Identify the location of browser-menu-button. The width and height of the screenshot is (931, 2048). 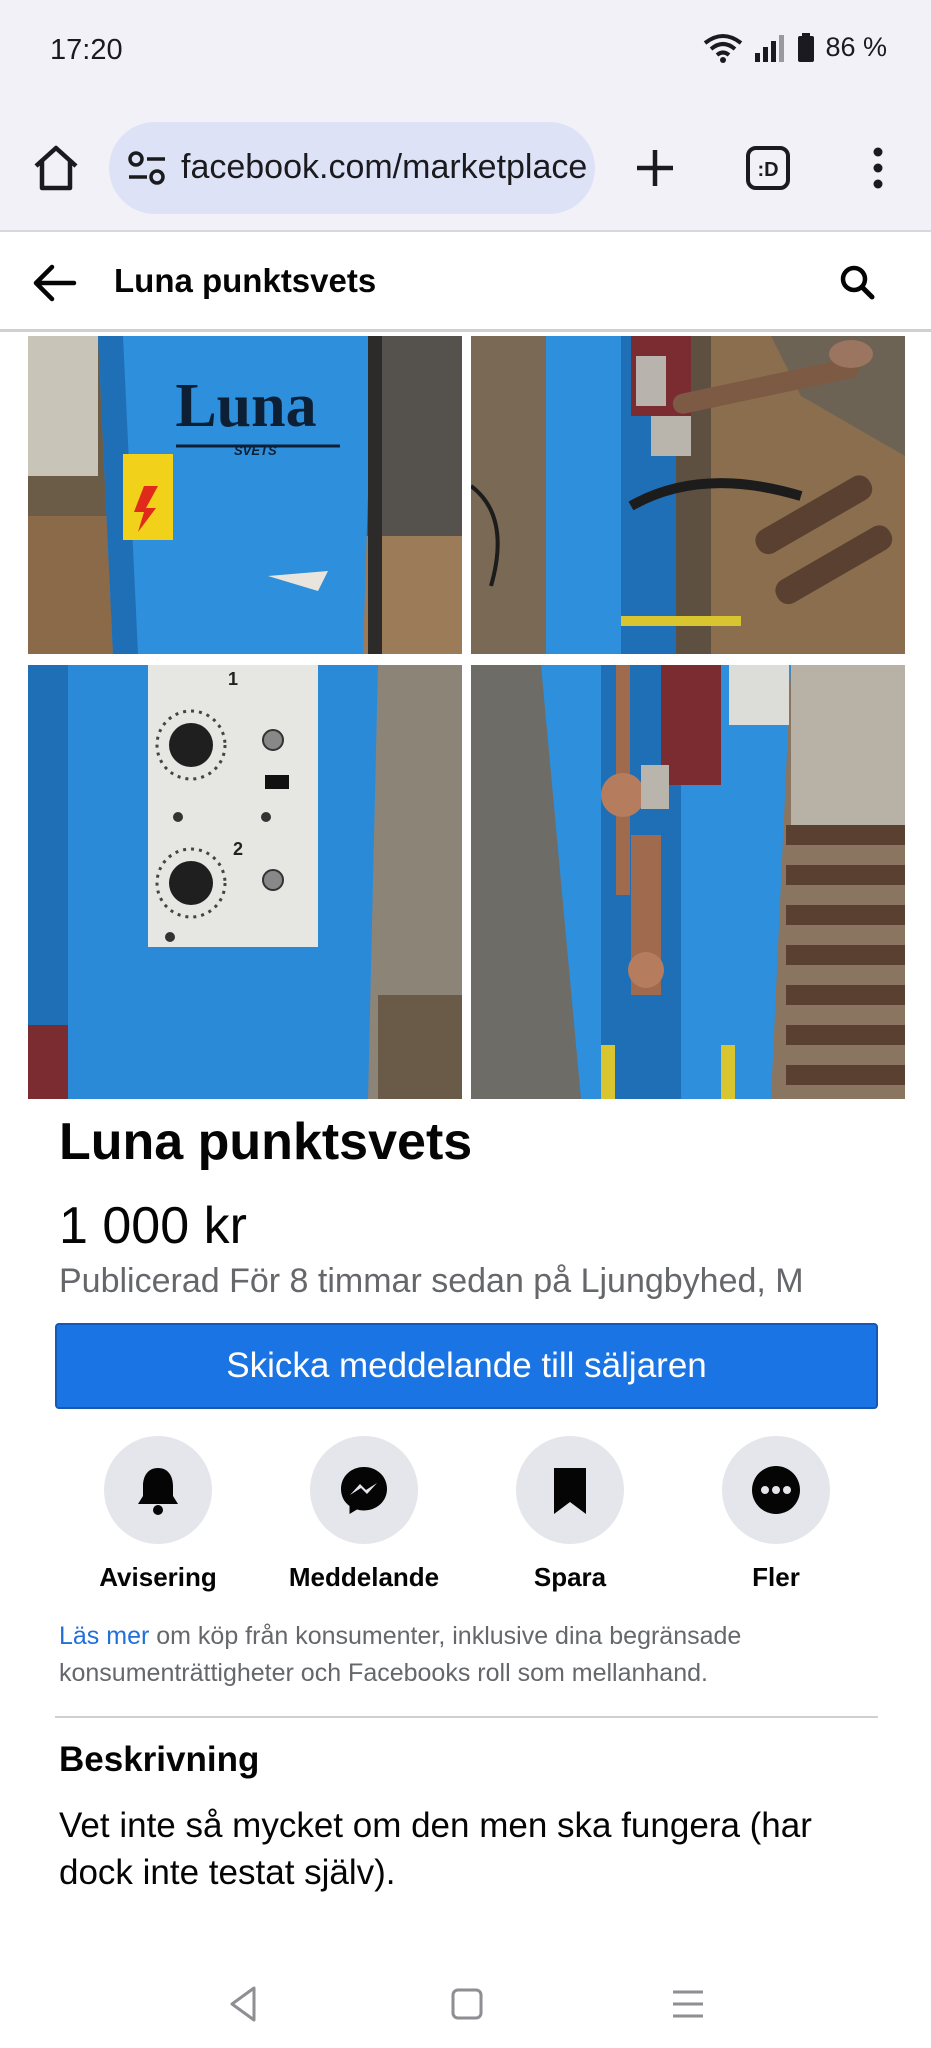
(878, 168).